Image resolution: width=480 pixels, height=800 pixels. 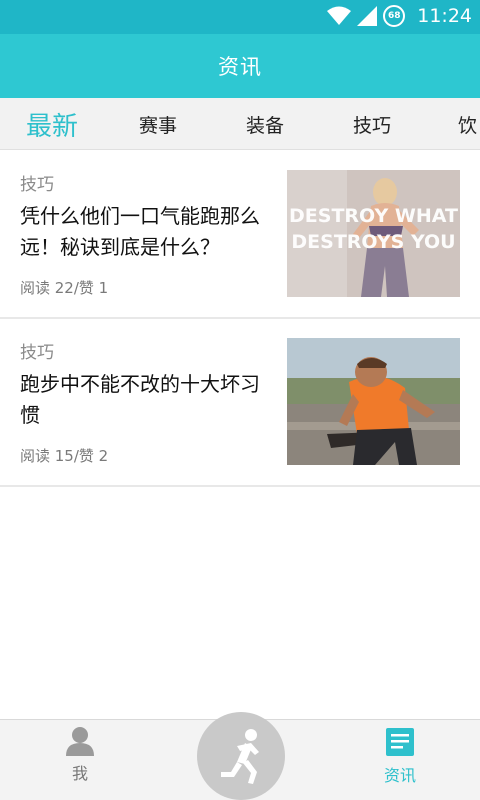 I want to click on article-thumbnail: DESTROY WHAT DESTROYS YOU, so click(x=373, y=233).